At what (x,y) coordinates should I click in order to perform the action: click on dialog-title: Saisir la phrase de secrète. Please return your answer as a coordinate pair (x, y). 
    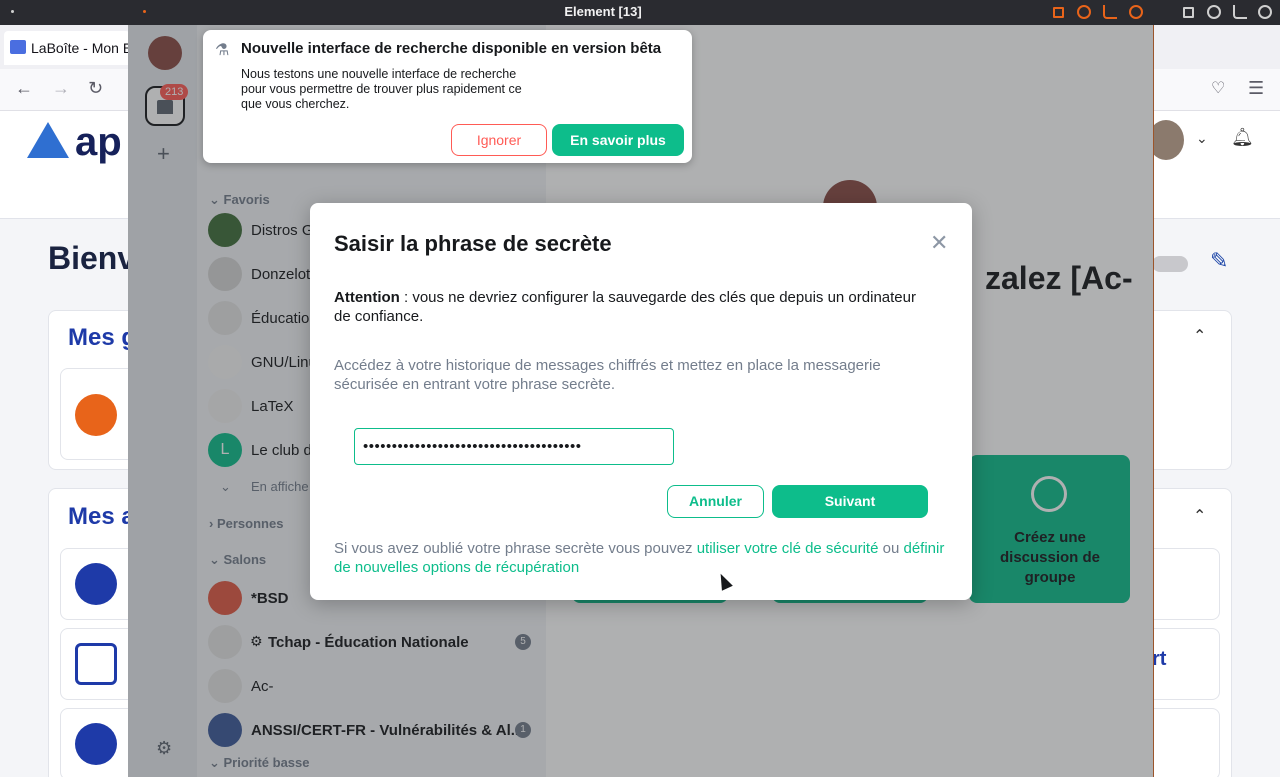
    Looking at the image, I should click on (473, 243).